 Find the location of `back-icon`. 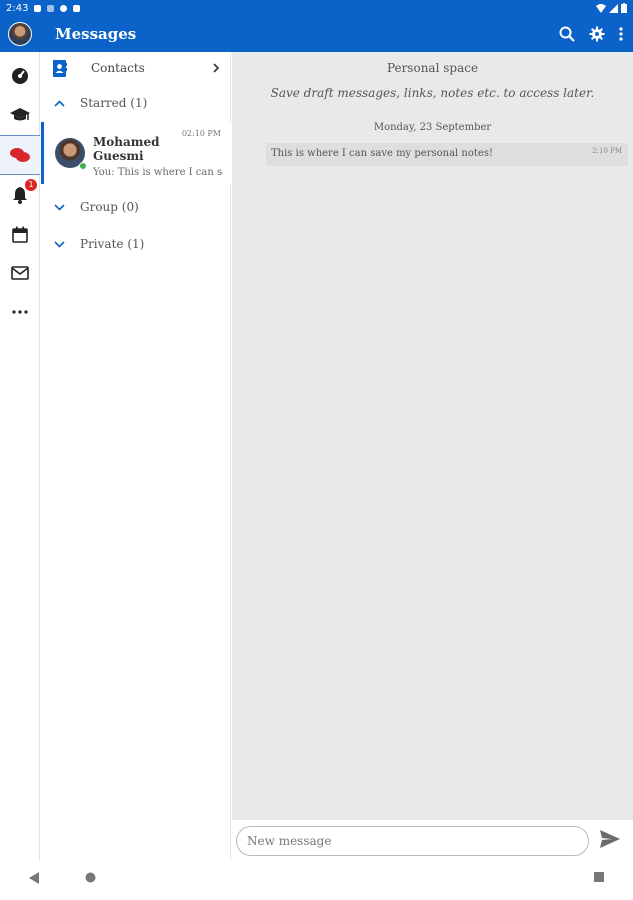

back-icon is located at coordinates (34, 878).